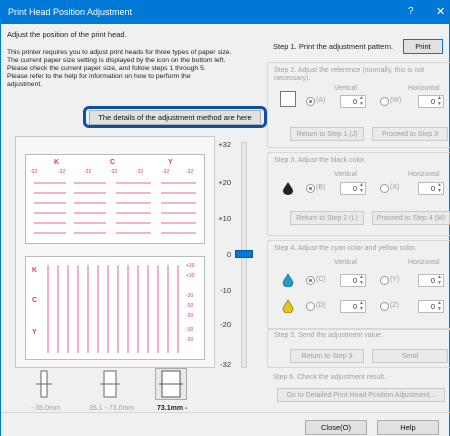 The image size is (450, 436). Describe the element at coordinates (411, 11) in the screenshot. I see `help-title-button: ?` at that location.